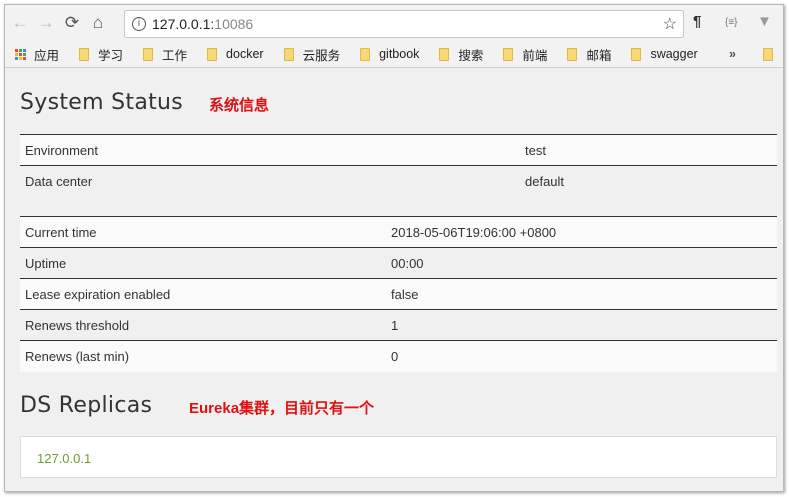 This screenshot has height=497, width=789. Describe the element at coordinates (203, 325) in the screenshot. I see `row-label: Renews threshold` at that location.